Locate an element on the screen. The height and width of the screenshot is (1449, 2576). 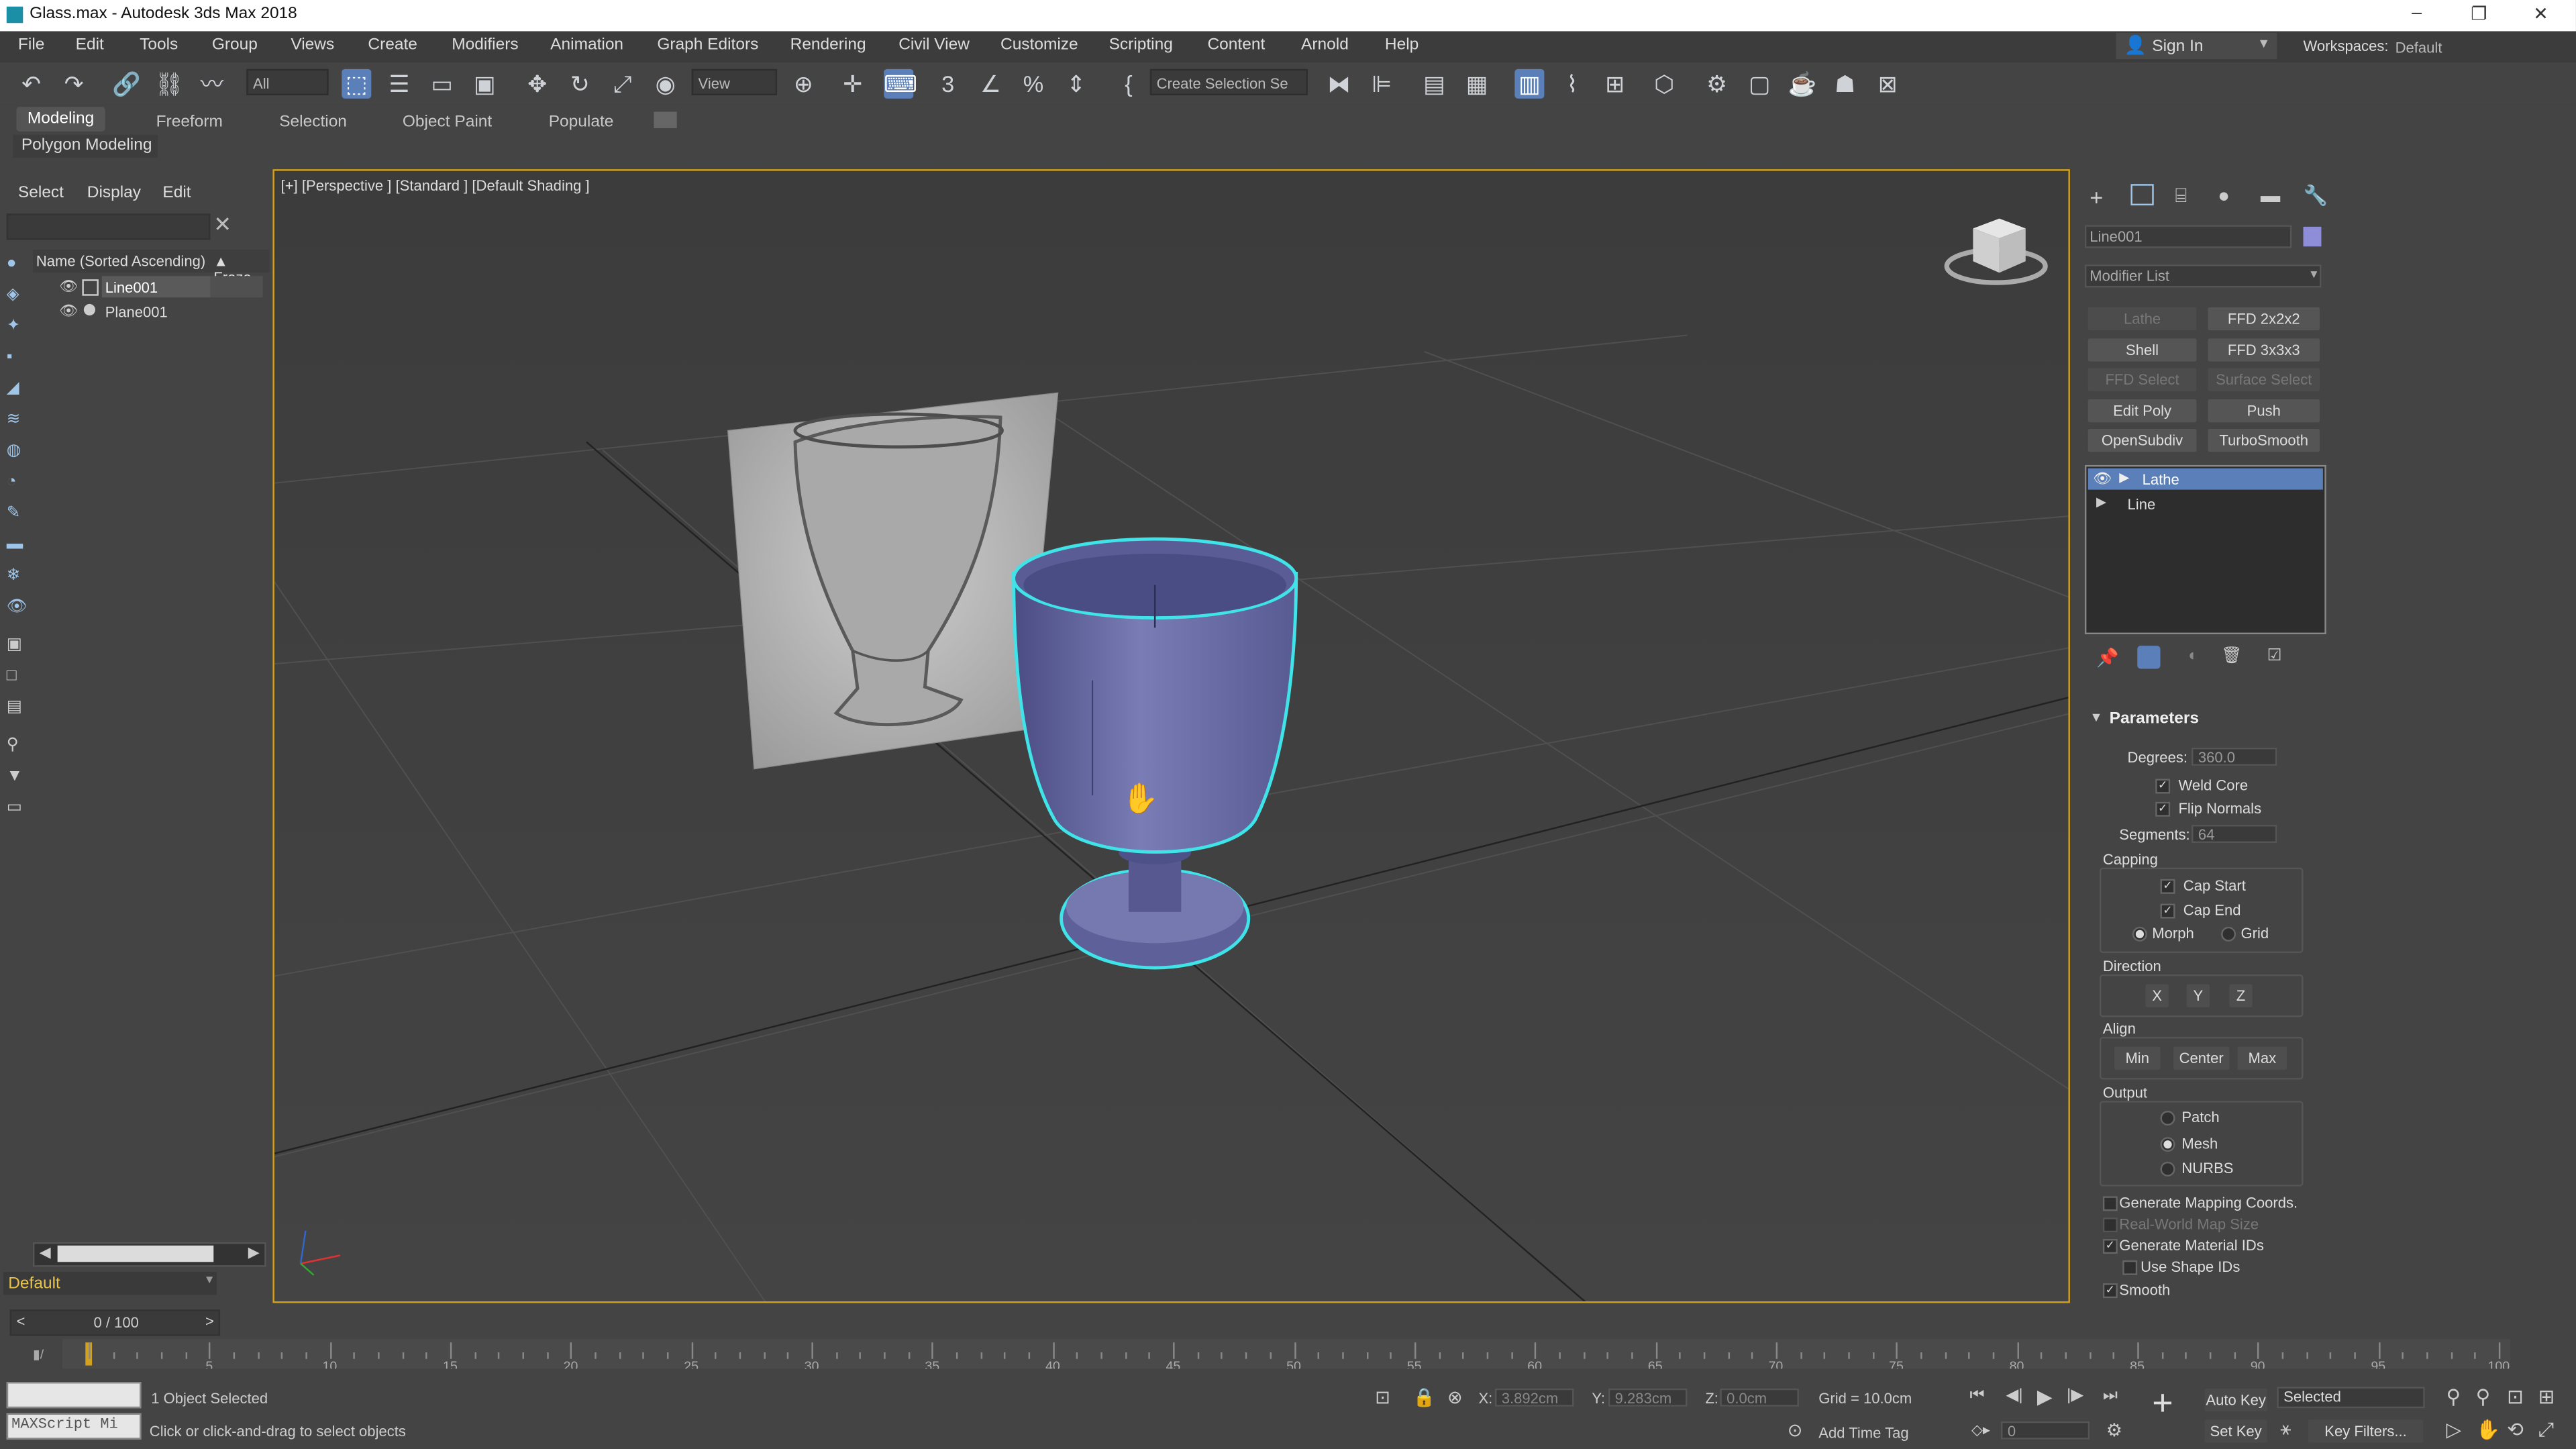
auto-key-button: Auto Key is located at coordinates (2235, 1400).